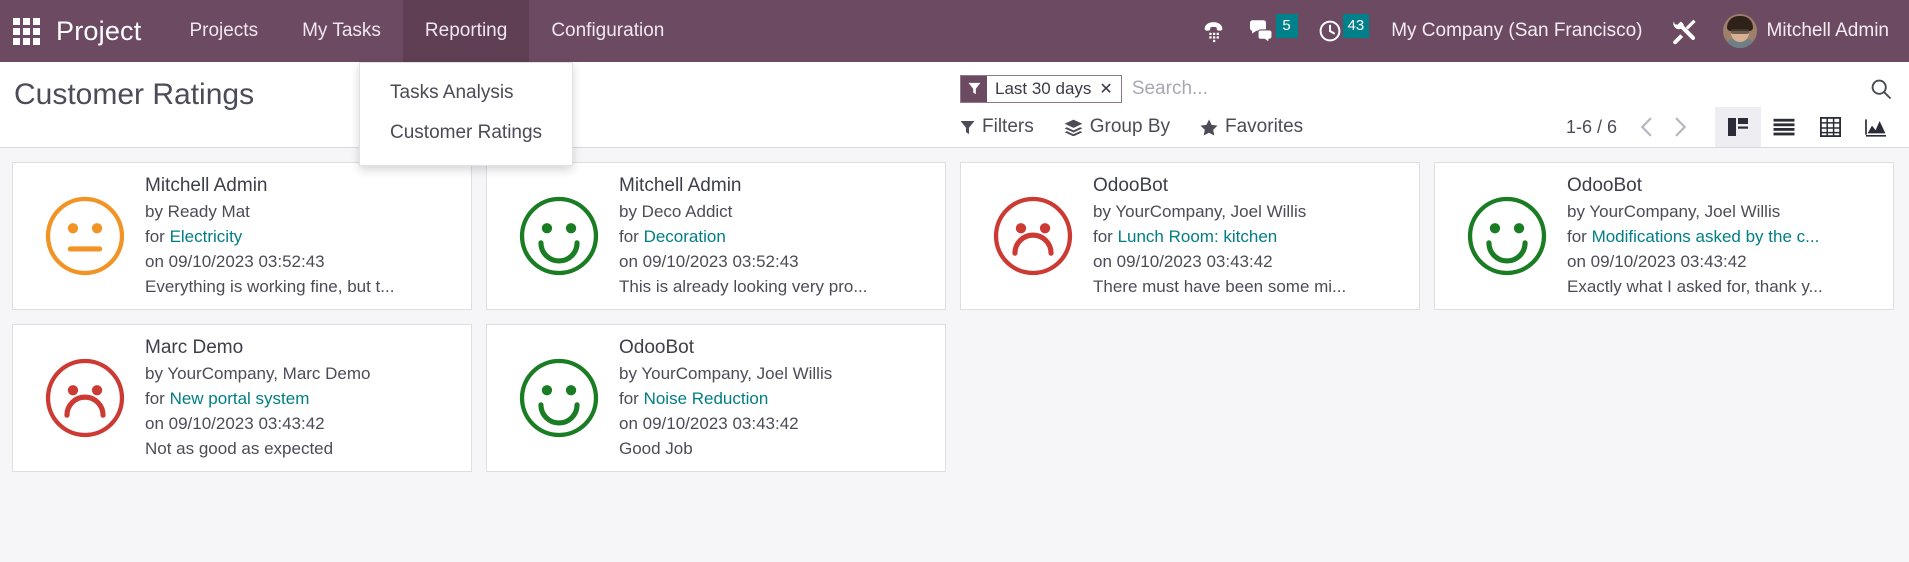 The width and height of the screenshot is (1909, 562). I want to click on chevron-left-icon, so click(1646, 127).